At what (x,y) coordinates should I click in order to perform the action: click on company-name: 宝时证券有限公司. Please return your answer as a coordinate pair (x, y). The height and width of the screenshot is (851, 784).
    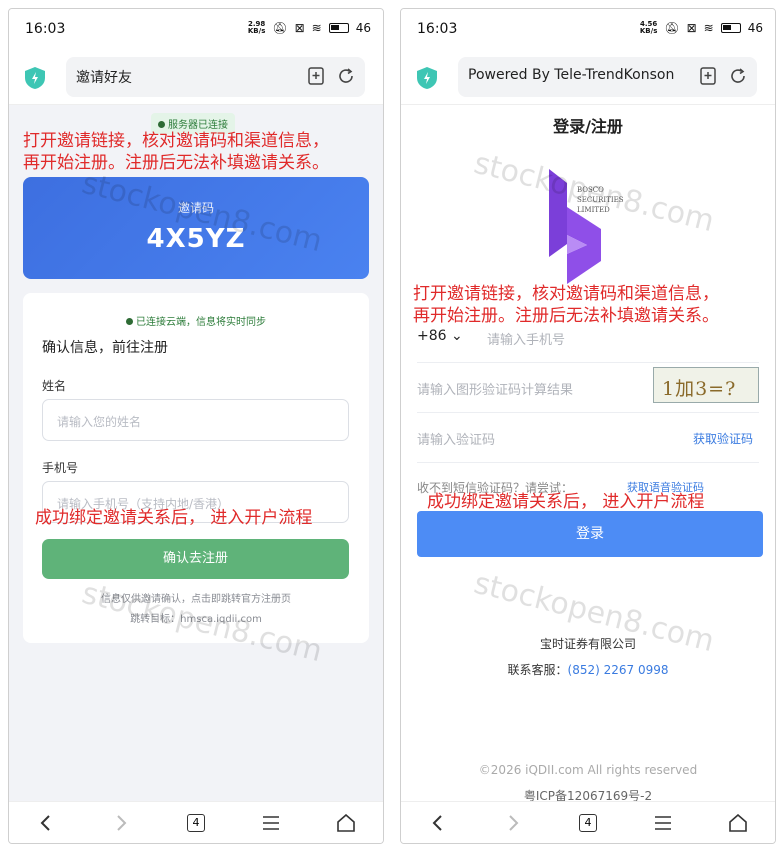
    Looking at the image, I should click on (587, 644).